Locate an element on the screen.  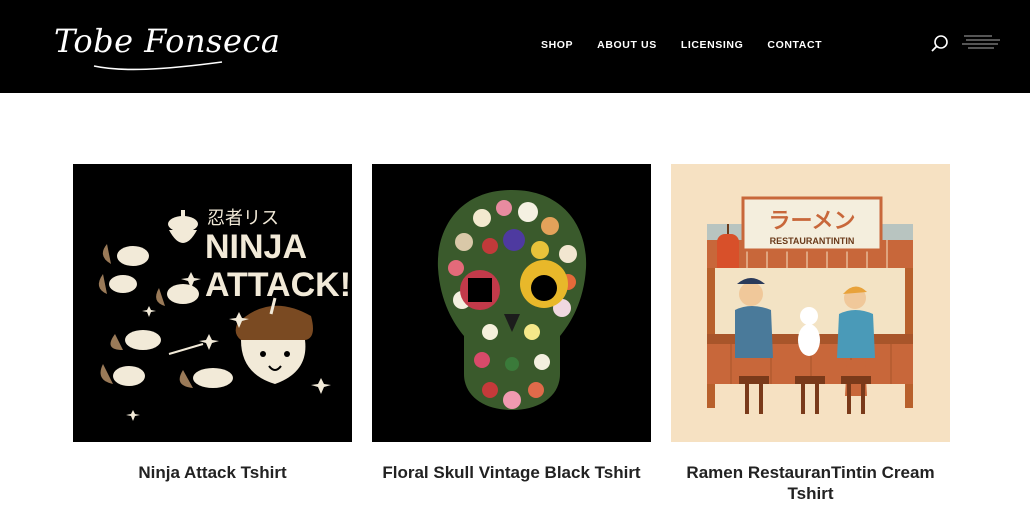
main-nav: SHOP ABOUT US LICENSING CONTACT is located at coordinates (681, 45).